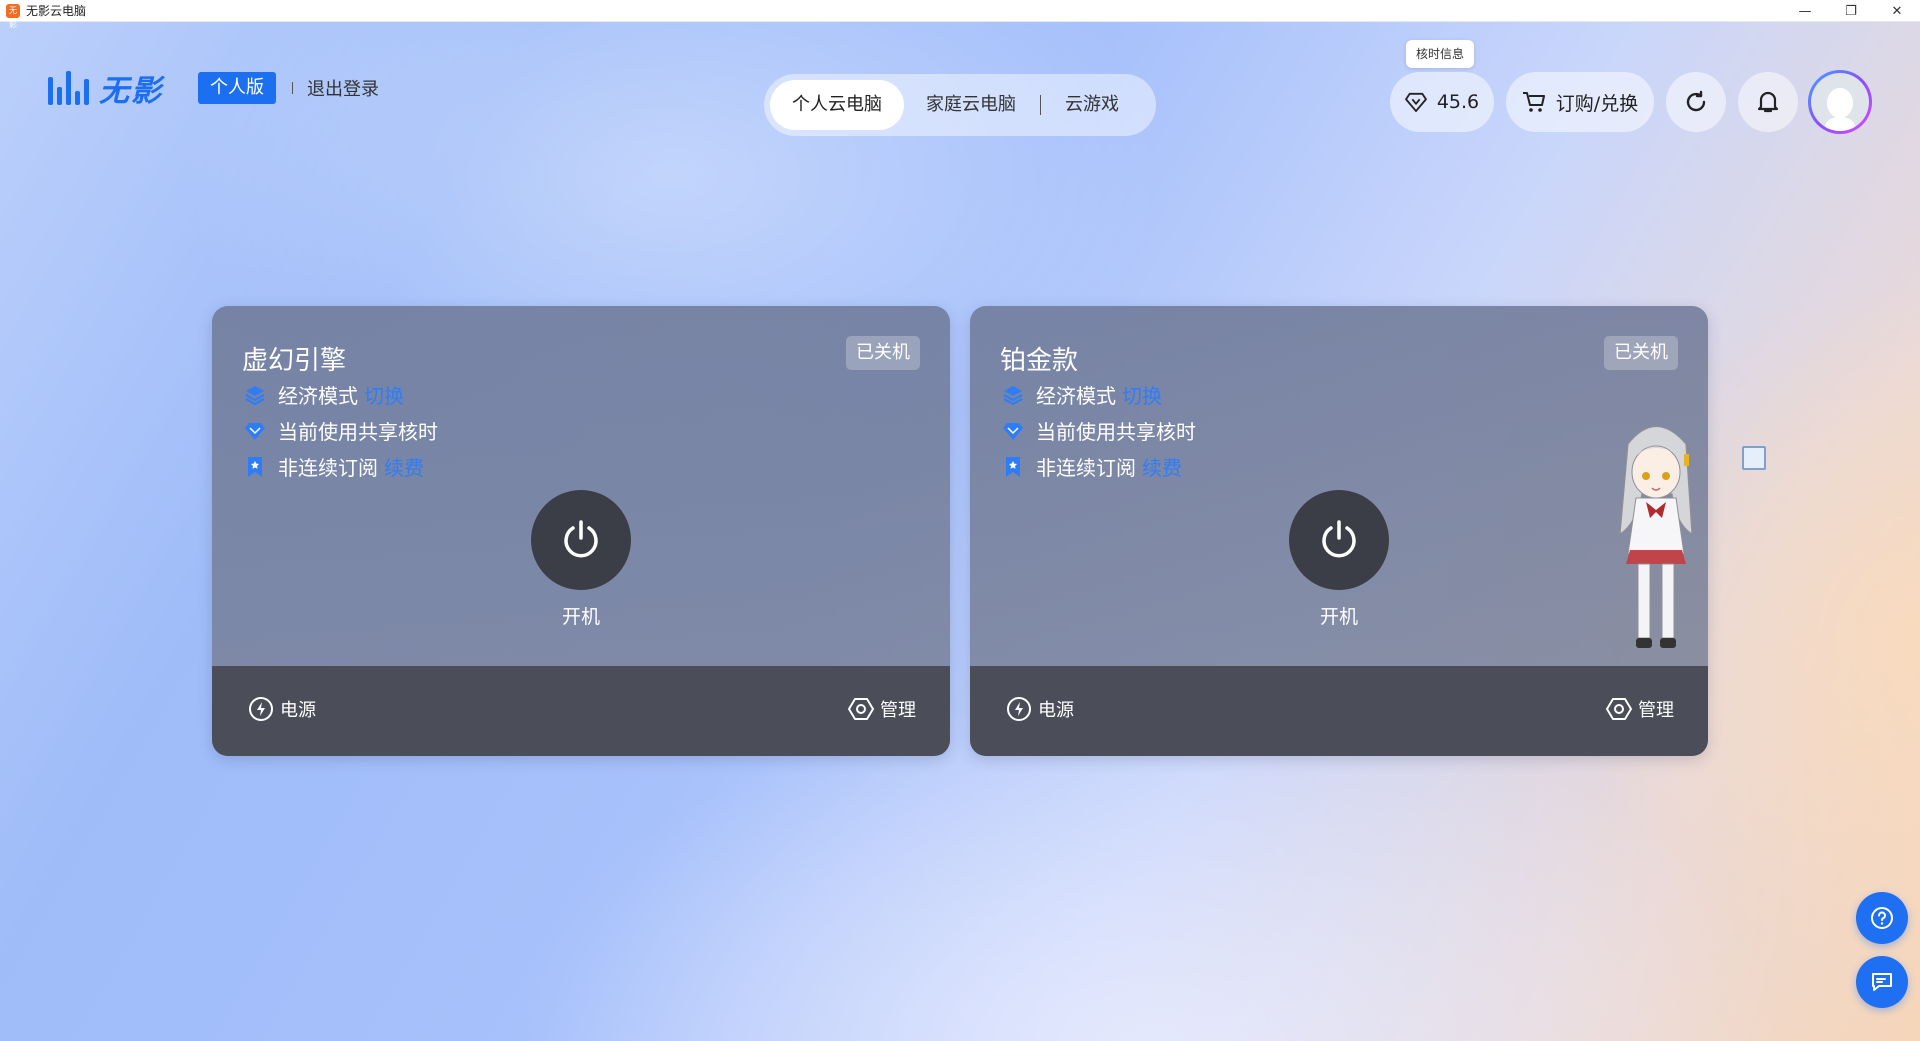 The width and height of the screenshot is (1920, 1041). I want to click on core-hours-value: 45.6, so click(1458, 102).